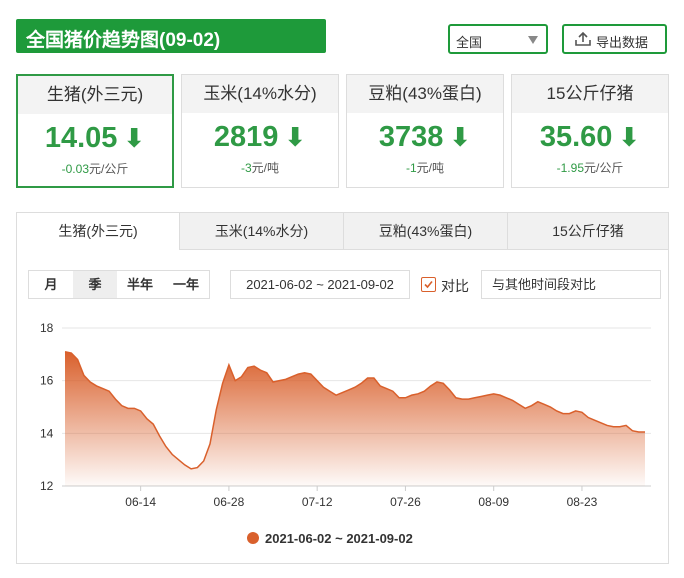 The width and height of the screenshot is (684, 578). What do you see at coordinates (47, 486) in the screenshot?
I see `y-tick-label: 12` at bounding box center [47, 486].